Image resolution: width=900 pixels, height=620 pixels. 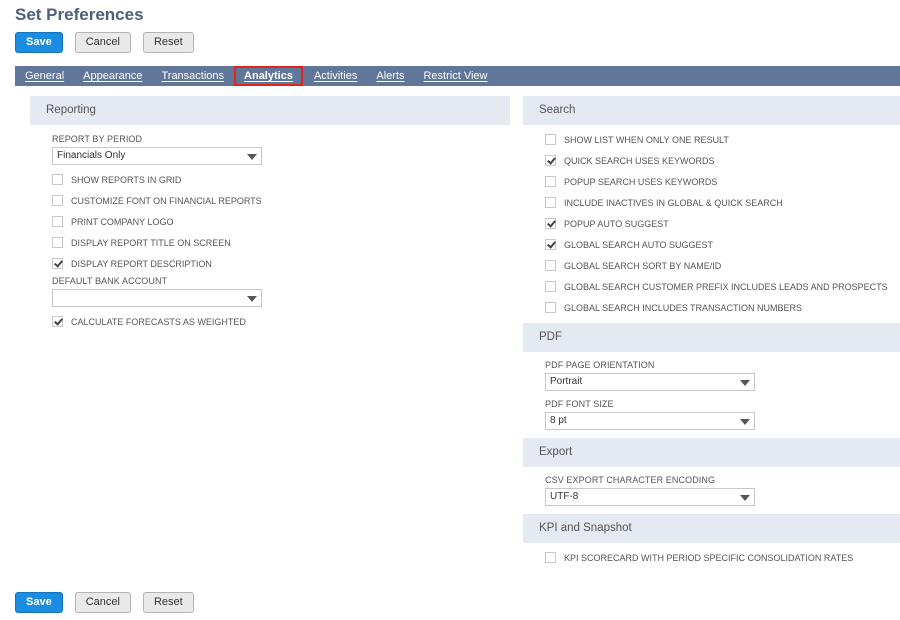 I want to click on checkbox-print-company-logo: PRINT COMPANY LOGO, so click(x=281, y=221).